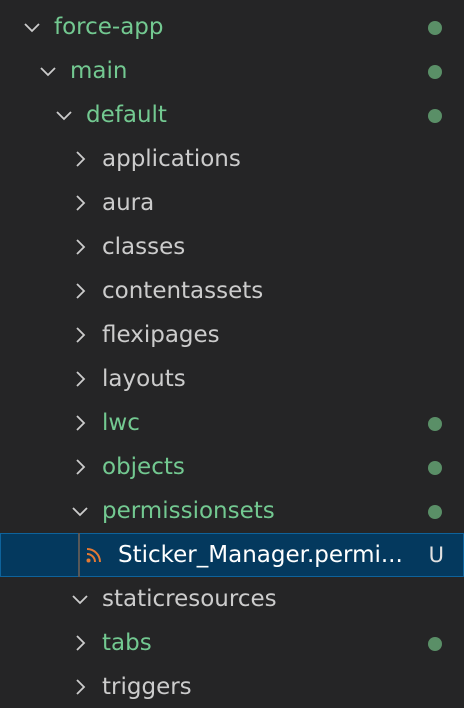 The height and width of the screenshot is (708, 464). I want to click on tree-item-label: aura, so click(128, 203).